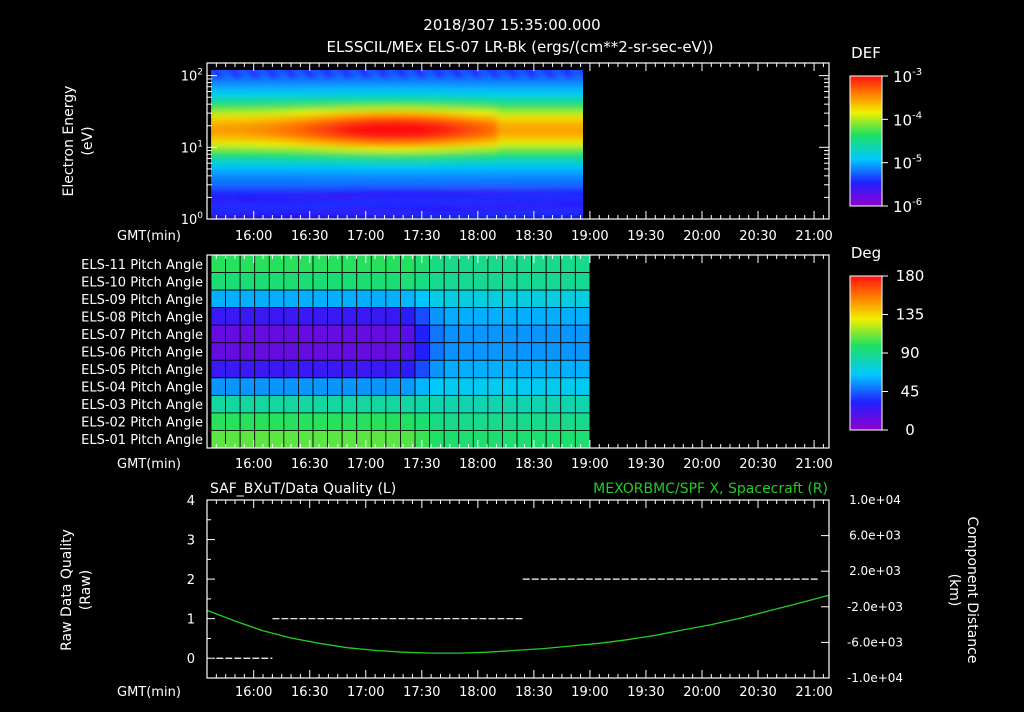  Describe the element at coordinates (400, 351) in the screenshot. I see `pitch-angle-grid` at that location.